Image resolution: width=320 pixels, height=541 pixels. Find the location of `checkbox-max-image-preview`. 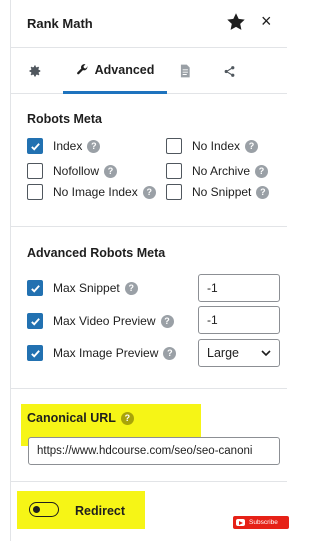

checkbox-max-image-preview is located at coordinates (35, 353).